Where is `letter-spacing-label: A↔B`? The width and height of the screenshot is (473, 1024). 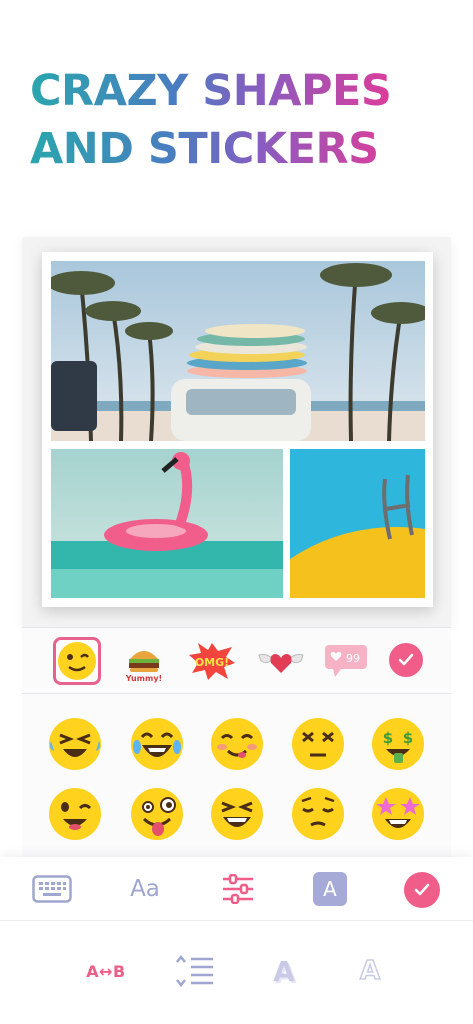 letter-spacing-label: A↔B is located at coordinates (106, 971).